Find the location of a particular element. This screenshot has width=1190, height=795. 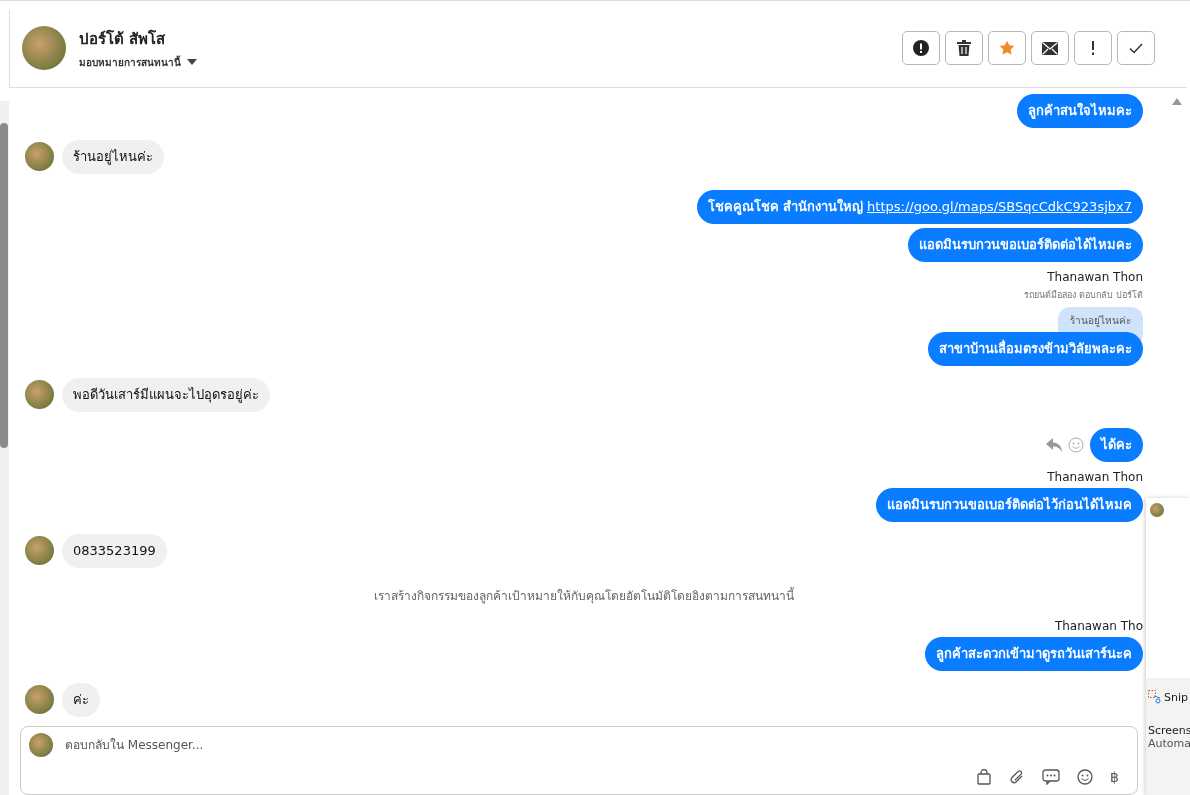

mail-button is located at coordinates (1050, 48).